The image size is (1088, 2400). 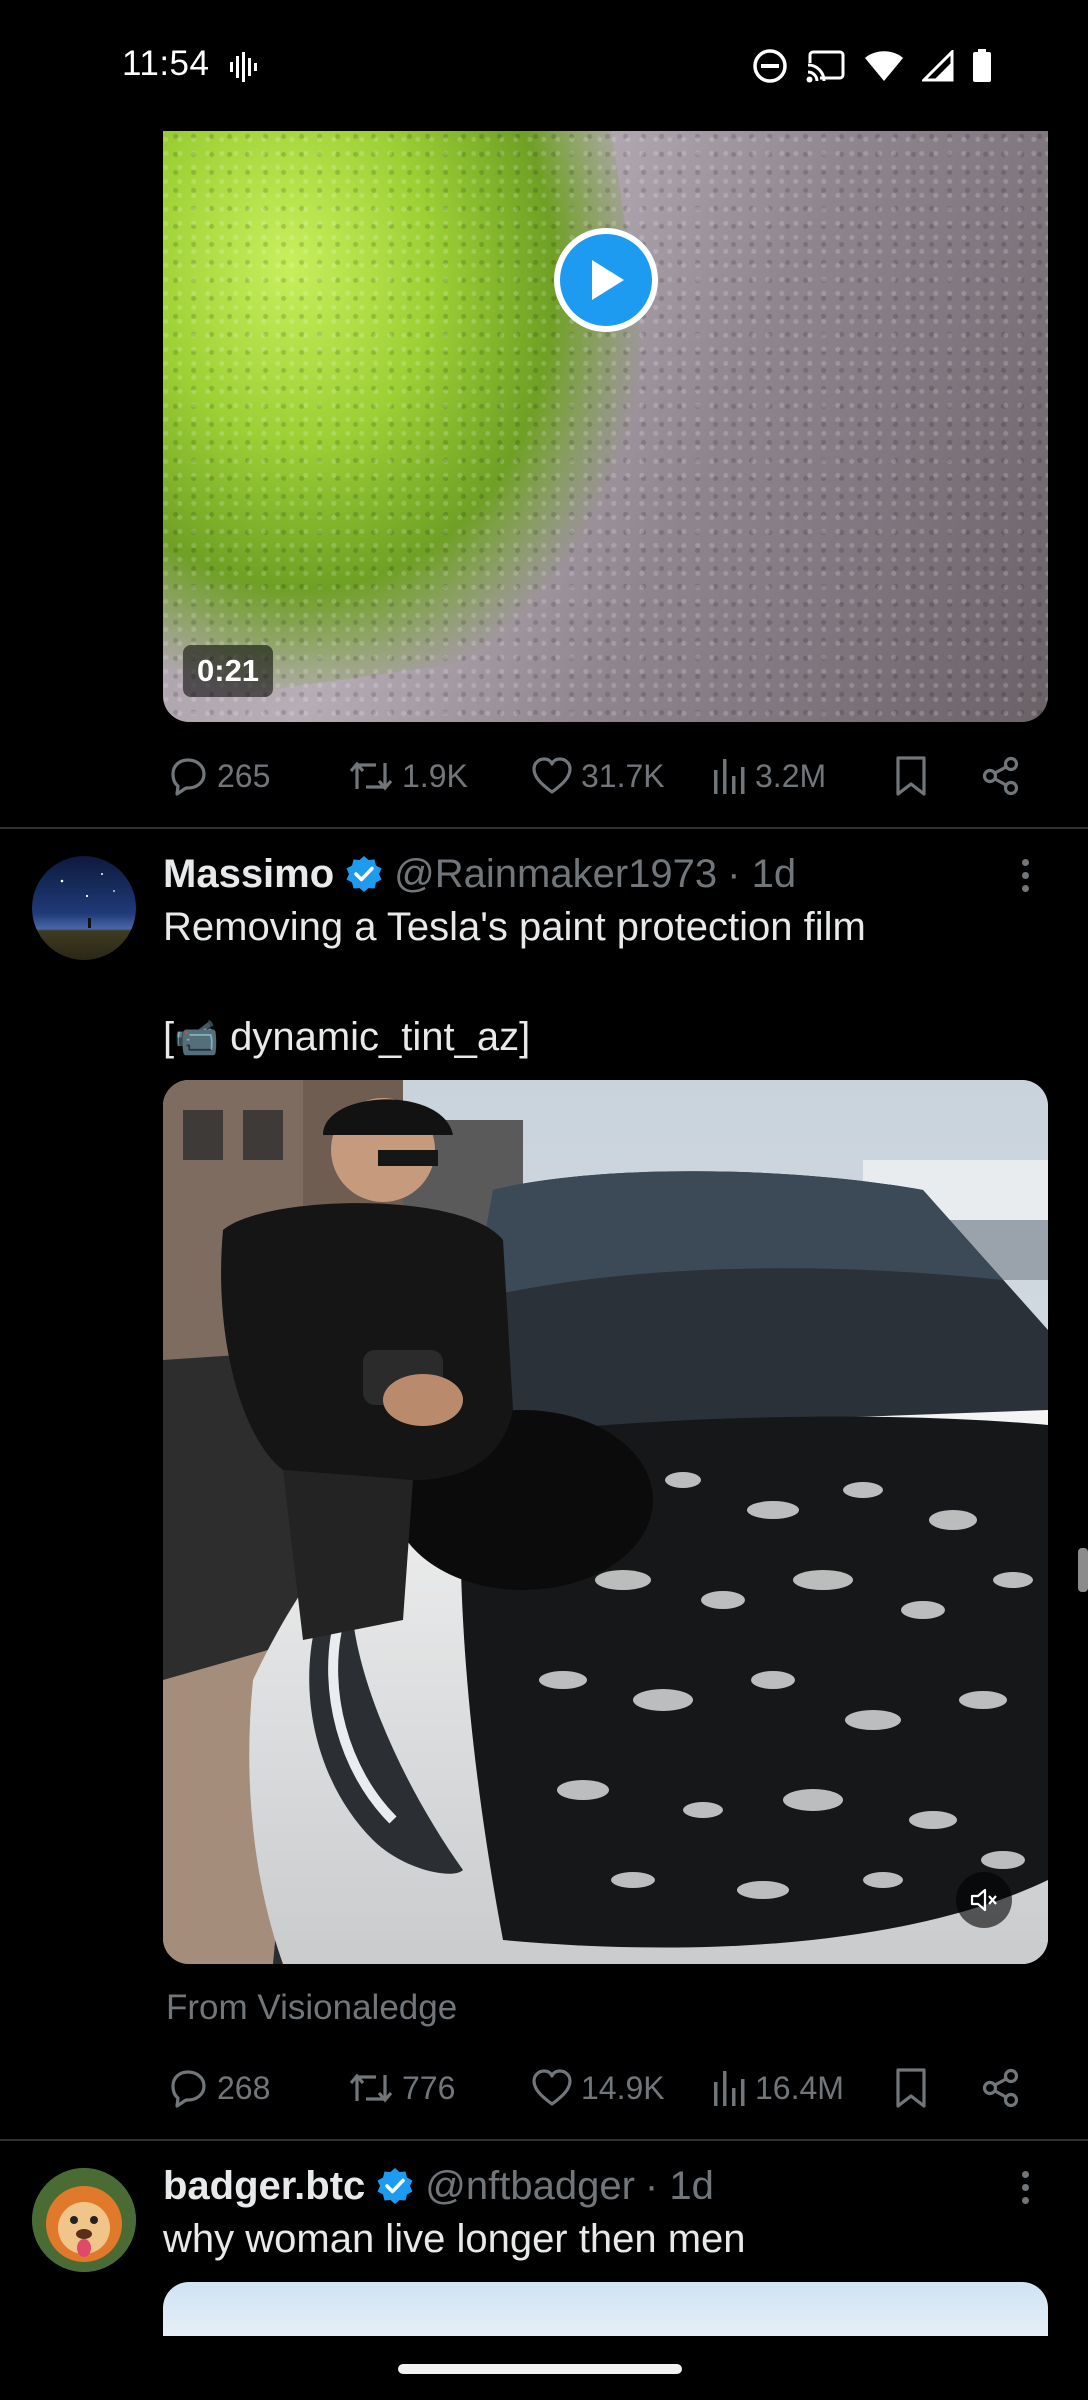 I want to click on scrollbar-thumb, so click(x=1083, y=1570).